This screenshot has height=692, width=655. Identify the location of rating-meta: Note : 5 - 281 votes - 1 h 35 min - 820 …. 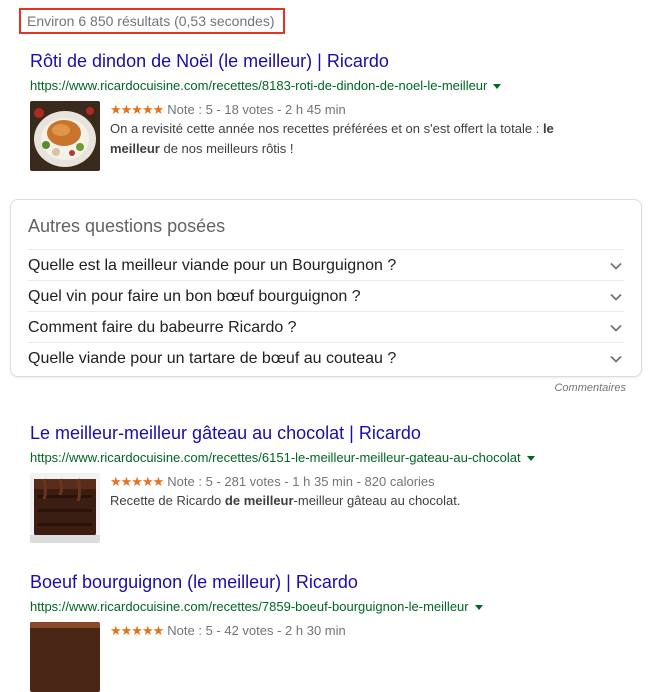
(301, 481).